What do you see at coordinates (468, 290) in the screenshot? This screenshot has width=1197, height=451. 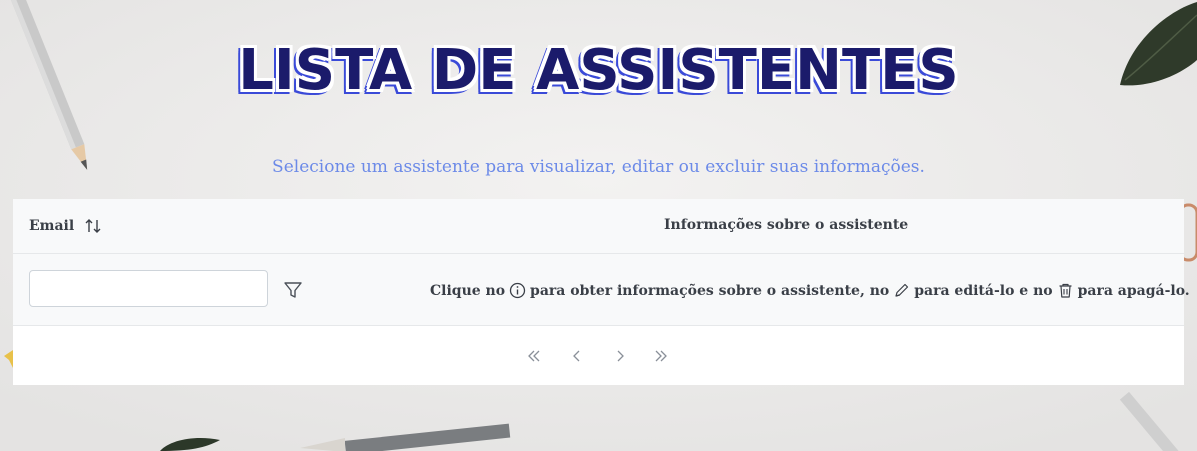 I see `instructions-part-1: Clique no` at bounding box center [468, 290].